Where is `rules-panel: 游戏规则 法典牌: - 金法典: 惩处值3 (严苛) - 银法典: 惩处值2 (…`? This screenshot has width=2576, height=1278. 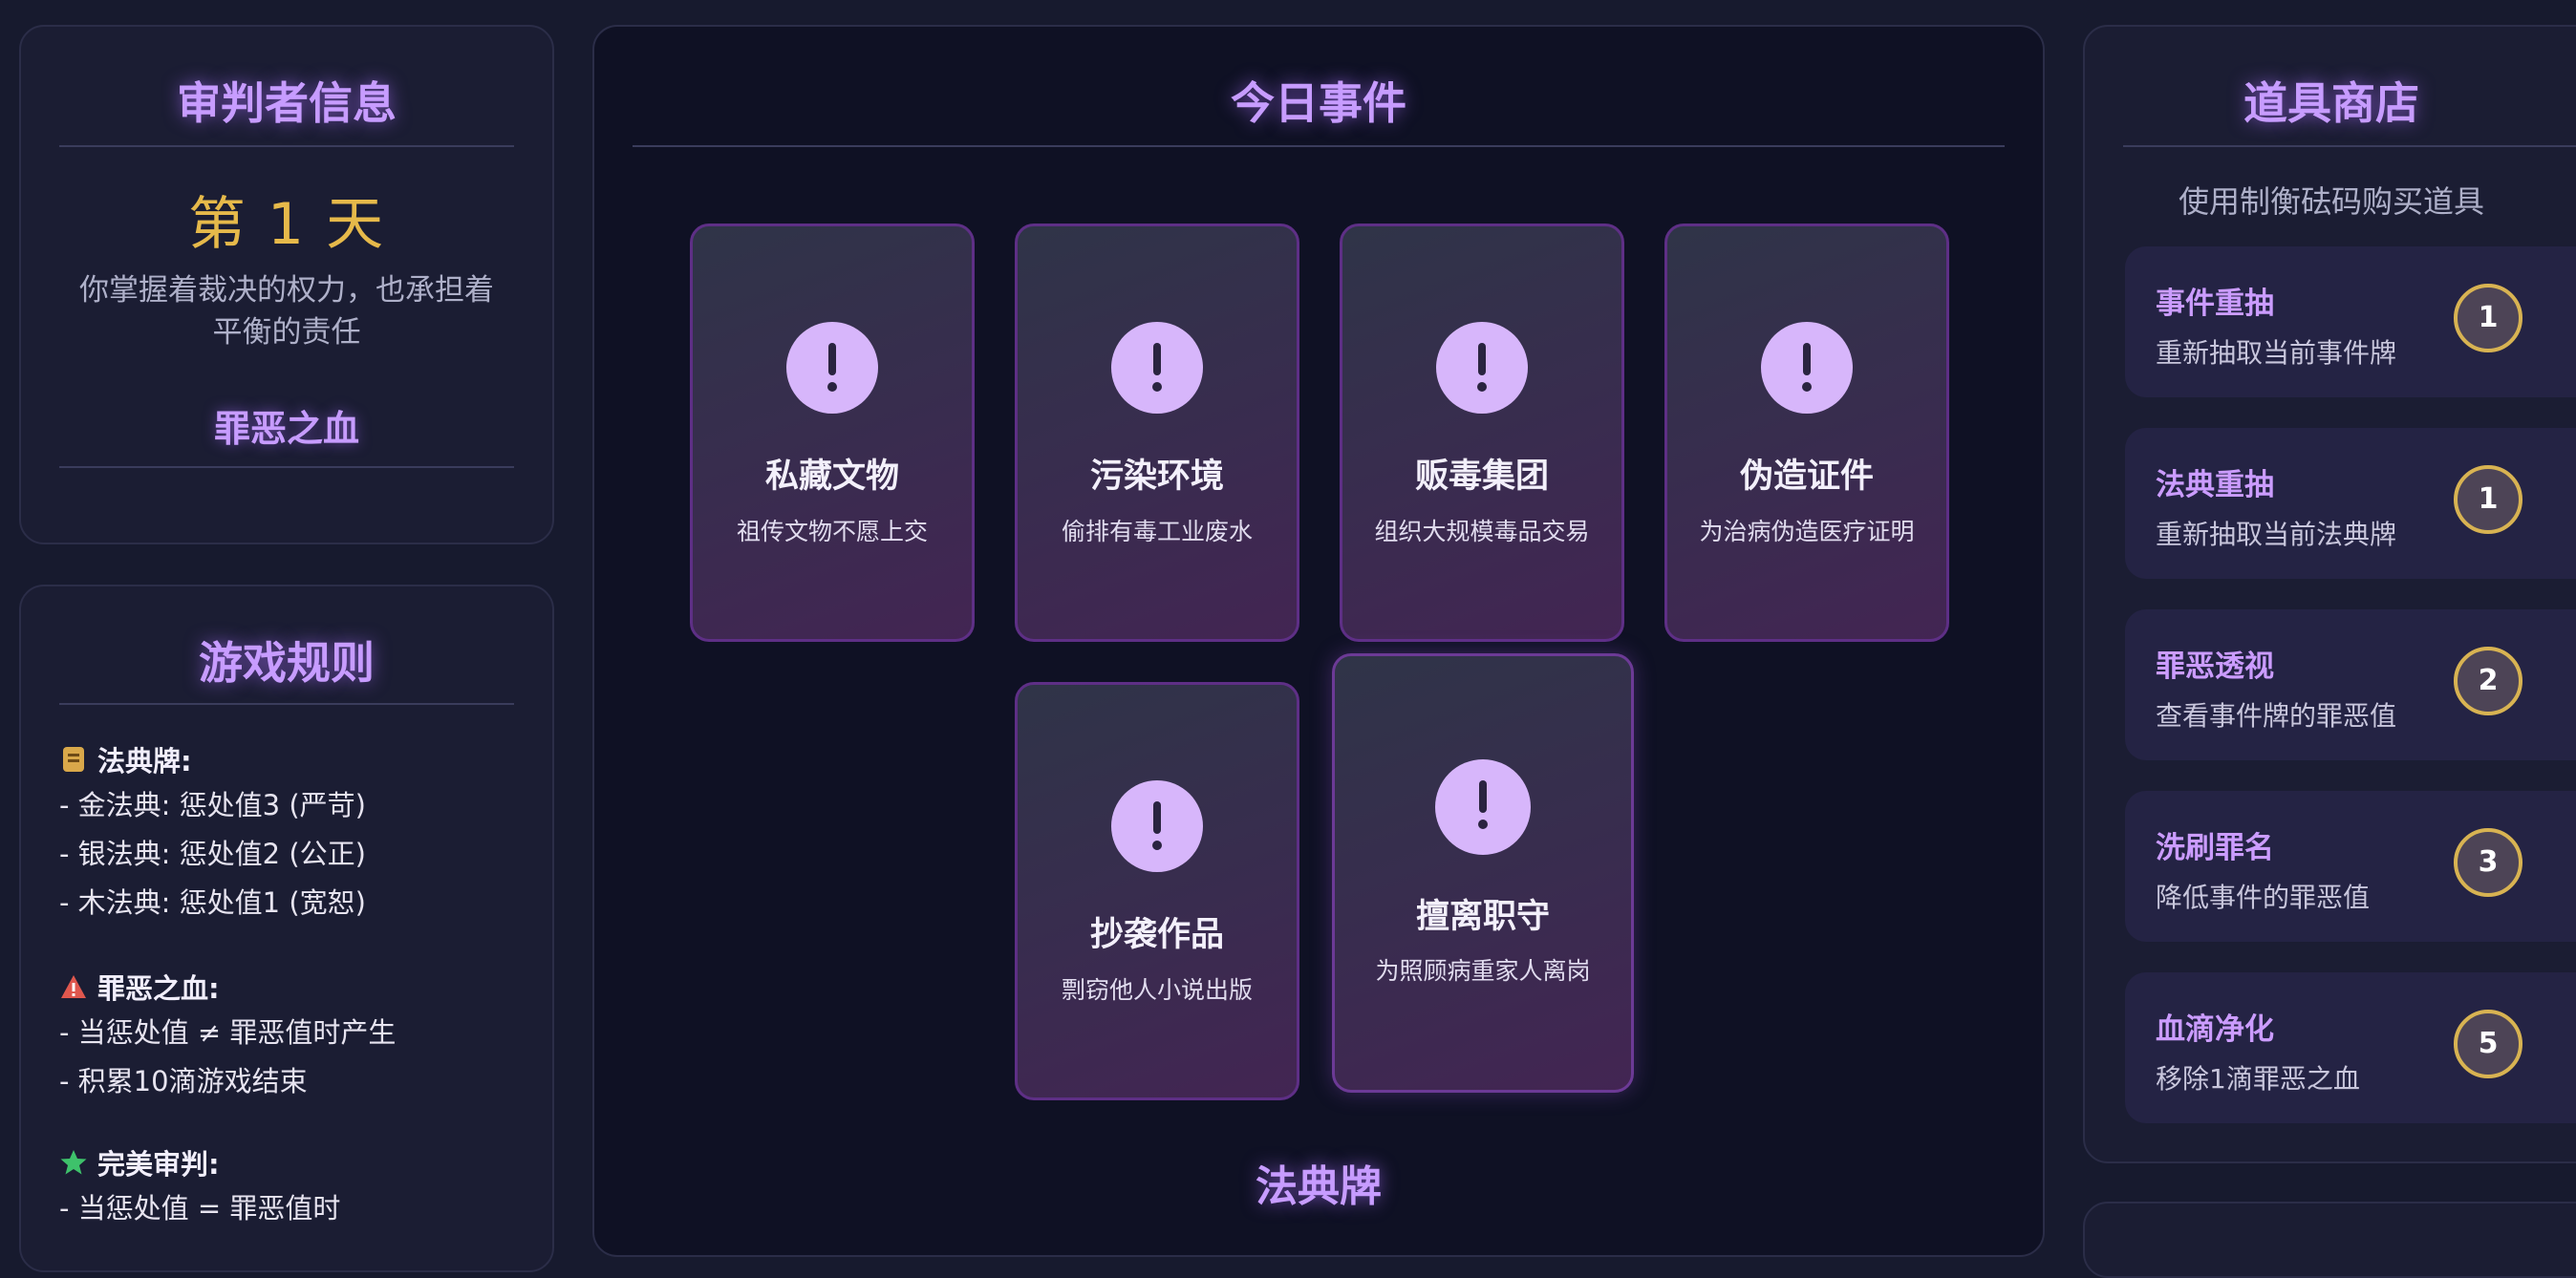
rules-panel: 游戏规则 法典牌: - 金法典: 惩处值3 (严苛) - 银法典: 惩处值2 (… is located at coordinates (286, 928).